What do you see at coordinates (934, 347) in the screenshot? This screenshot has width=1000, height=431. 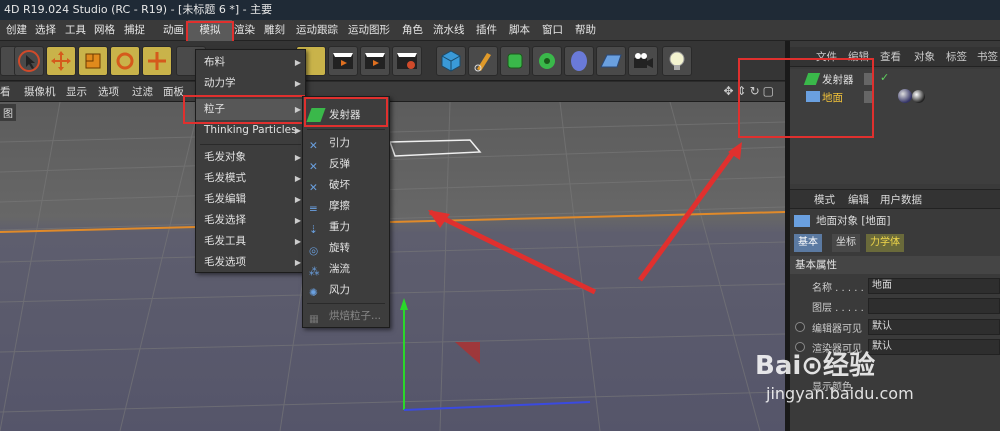 I see `render-visible-select: 默认` at bounding box center [934, 347].